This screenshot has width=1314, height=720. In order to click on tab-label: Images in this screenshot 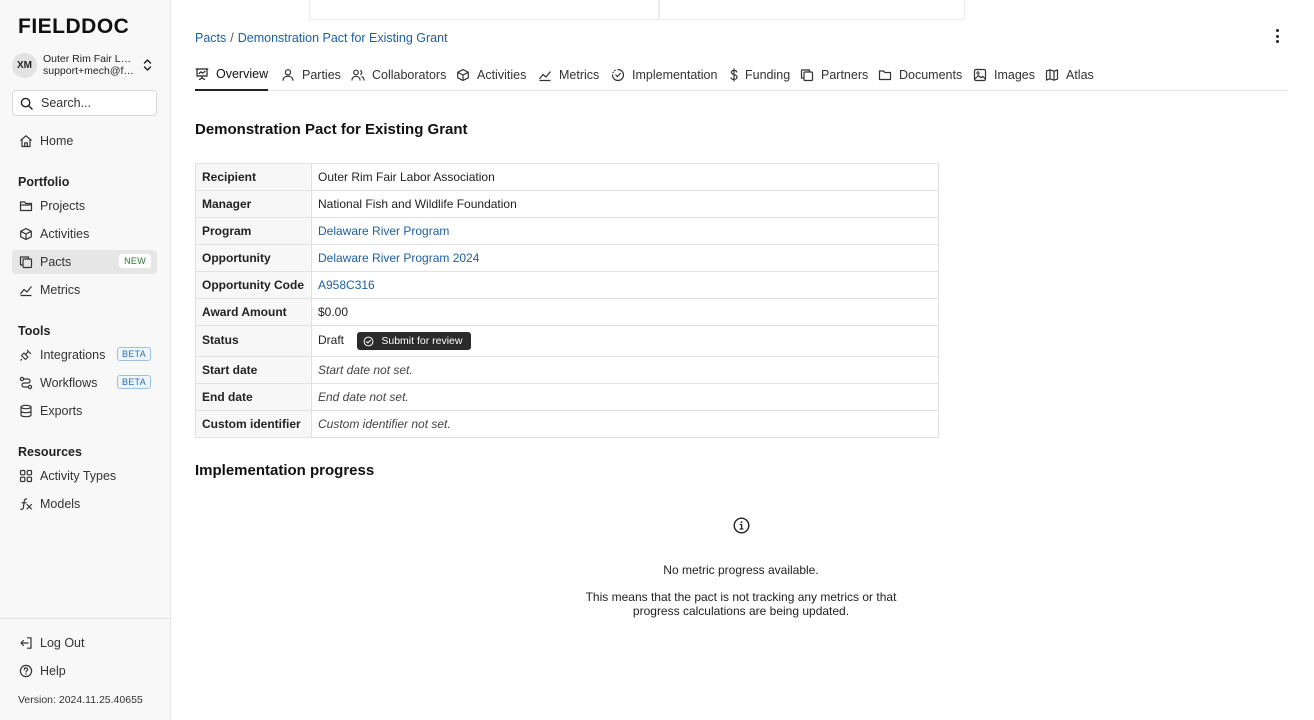, I will do `click(1014, 74)`.